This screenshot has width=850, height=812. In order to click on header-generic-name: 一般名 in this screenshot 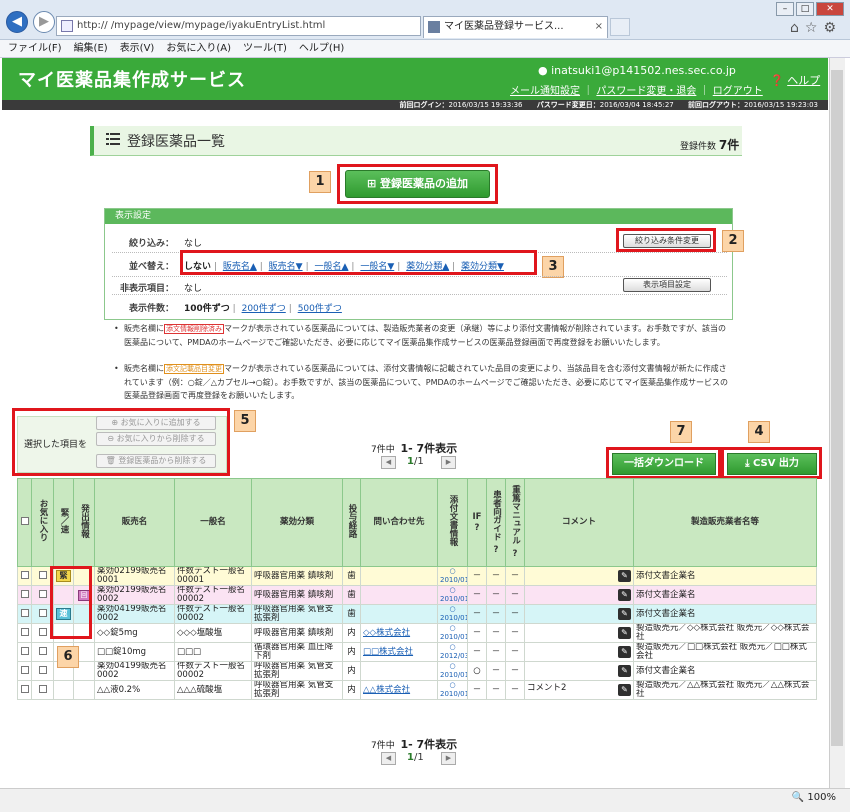, I will do `click(213, 522)`.